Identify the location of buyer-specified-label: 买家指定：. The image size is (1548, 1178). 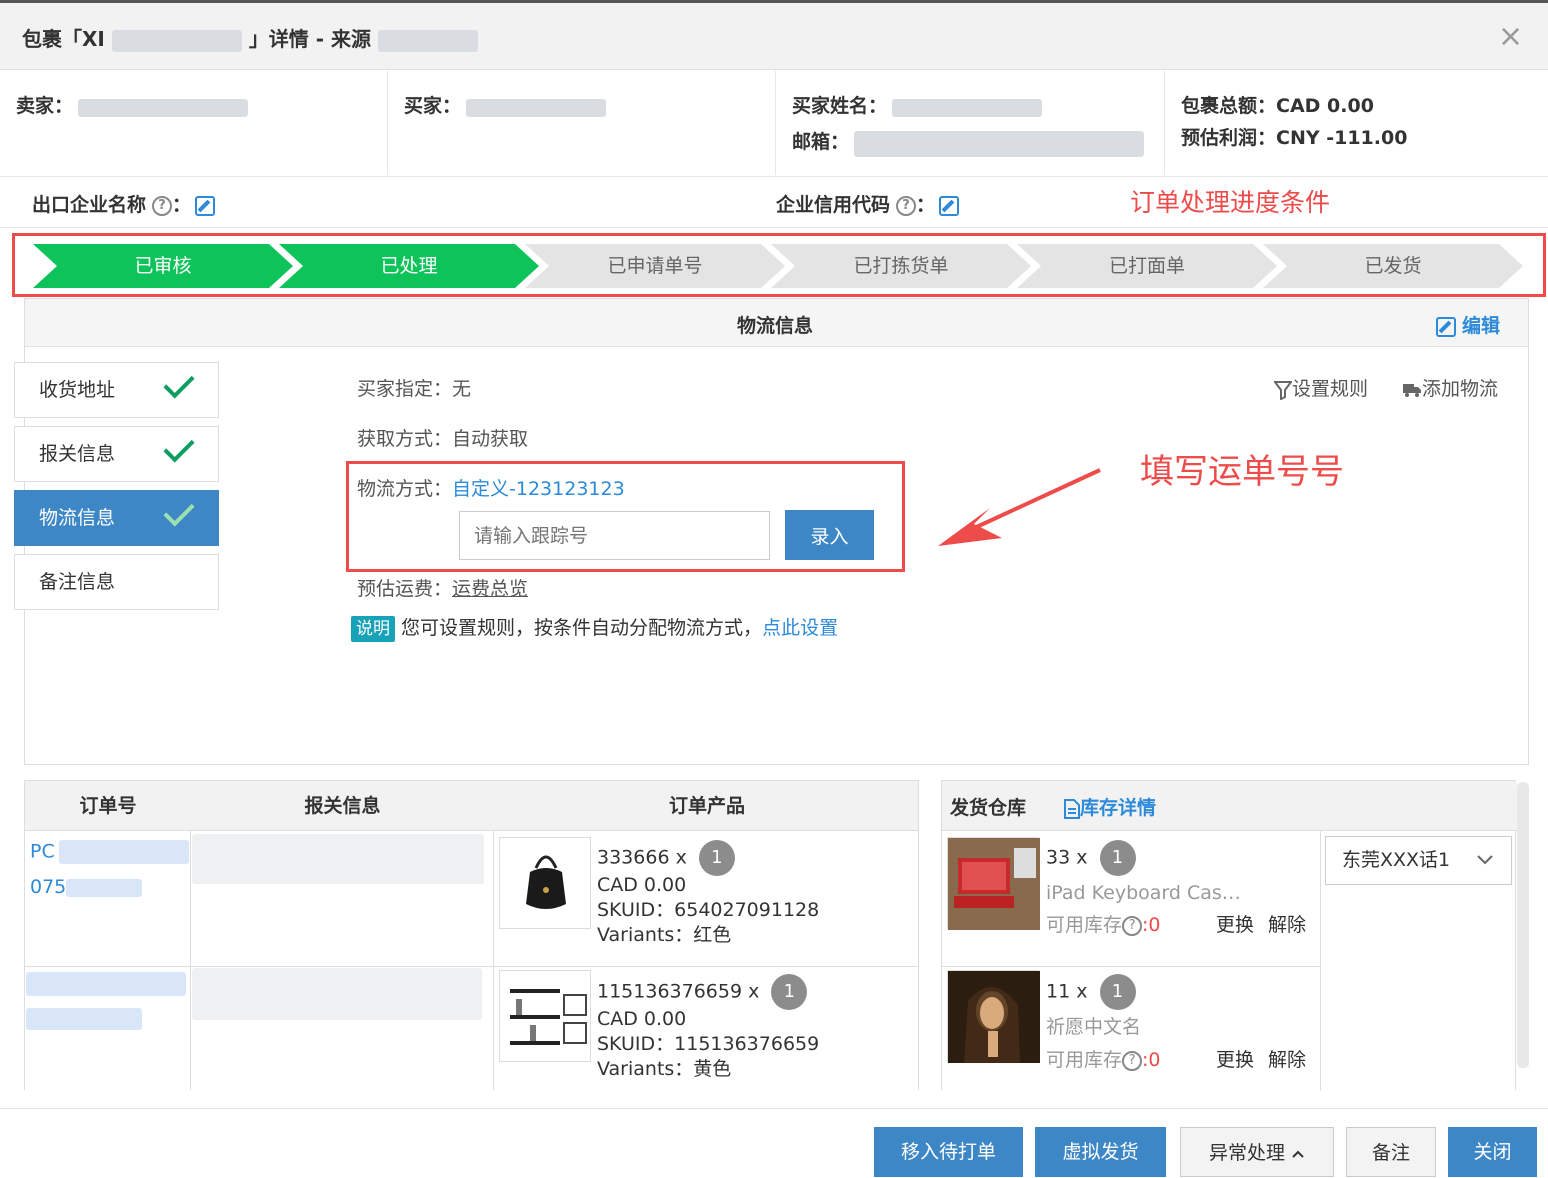
(405, 389).